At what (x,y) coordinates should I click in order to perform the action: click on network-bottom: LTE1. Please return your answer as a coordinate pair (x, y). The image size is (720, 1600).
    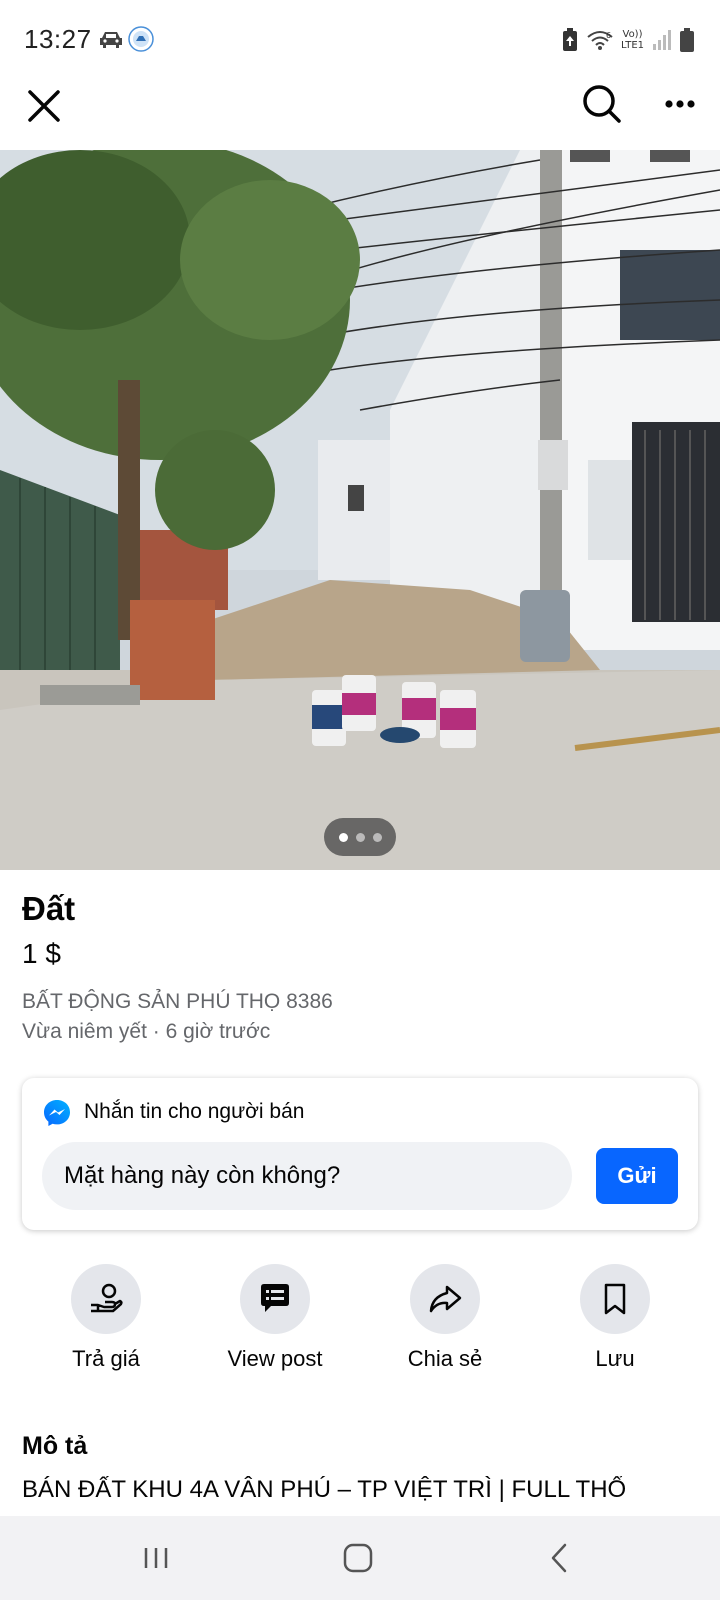
    Looking at the image, I should click on (632, 45).